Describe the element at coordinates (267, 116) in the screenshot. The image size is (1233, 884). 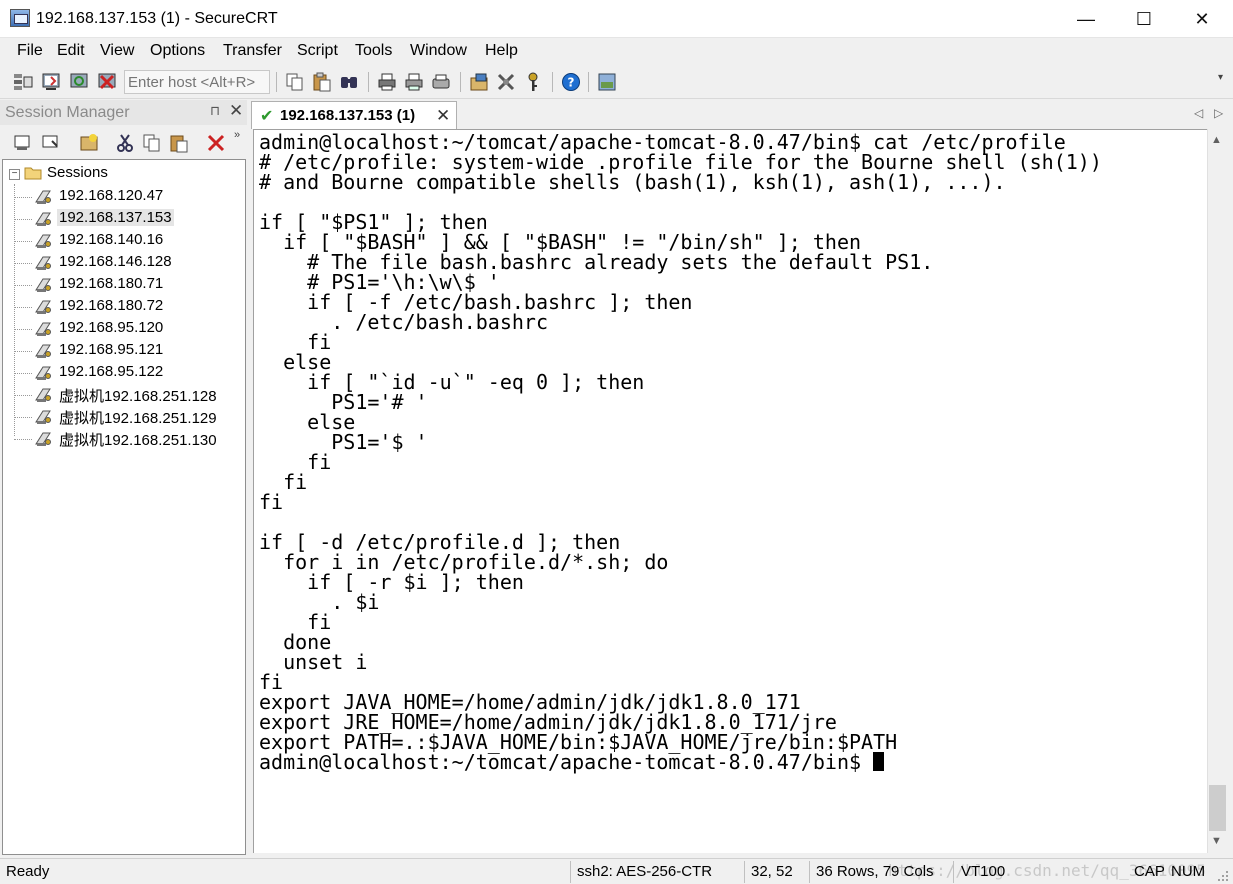
I see `connected-check-icon: ✔` at that location.